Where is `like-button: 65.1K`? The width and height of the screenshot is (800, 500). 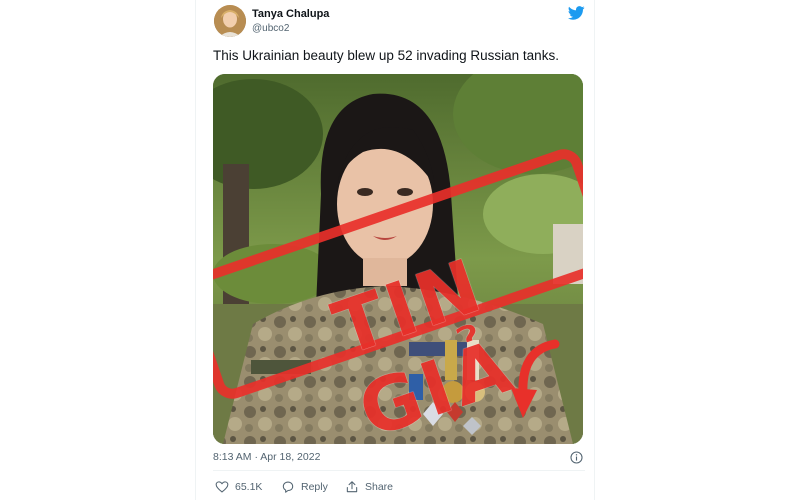
like-button: 65.1K is located at coordinates (238, 487).